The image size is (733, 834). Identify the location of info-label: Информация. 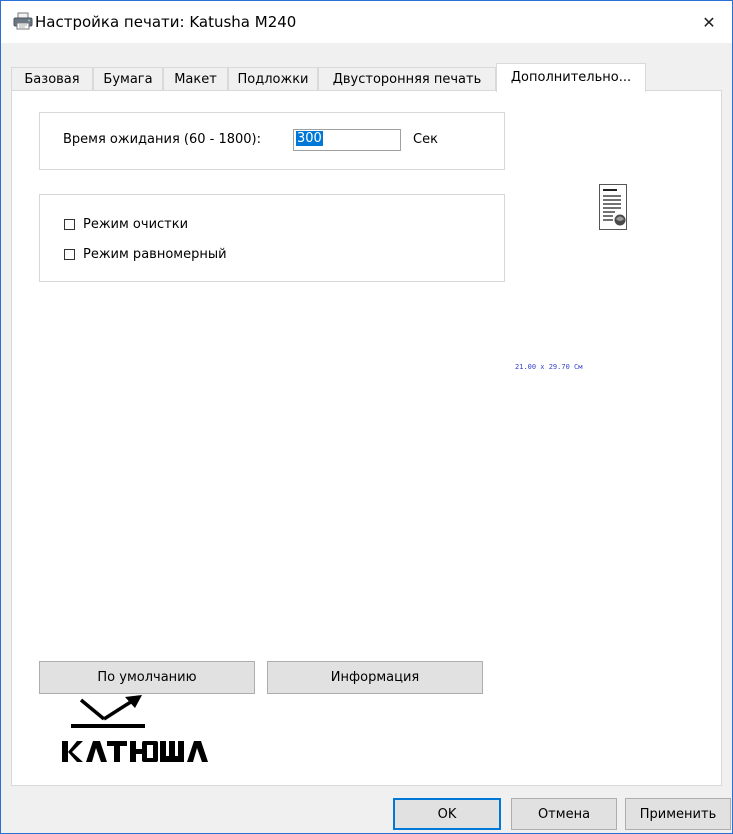
(375, 677).